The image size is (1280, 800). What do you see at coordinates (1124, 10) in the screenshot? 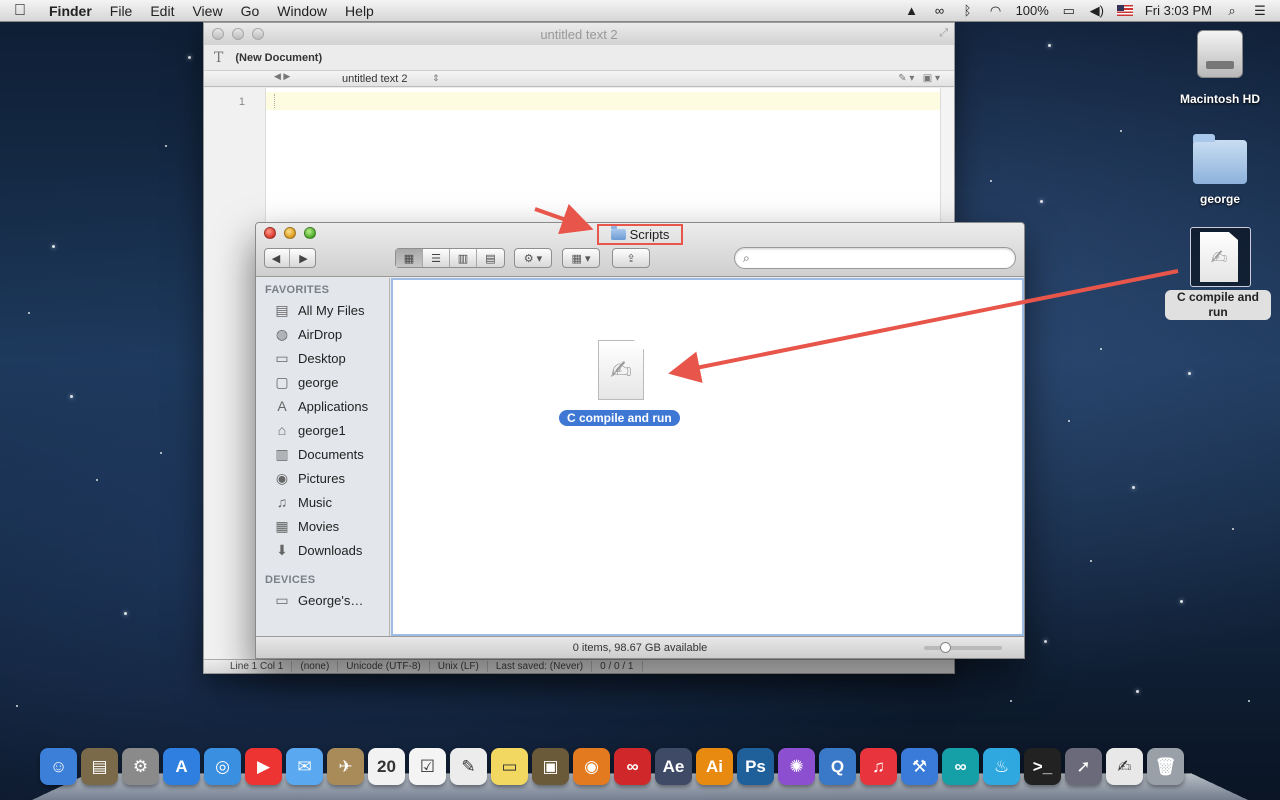
I see `us-flag-input-icon` at bounding box center [1124, 10].